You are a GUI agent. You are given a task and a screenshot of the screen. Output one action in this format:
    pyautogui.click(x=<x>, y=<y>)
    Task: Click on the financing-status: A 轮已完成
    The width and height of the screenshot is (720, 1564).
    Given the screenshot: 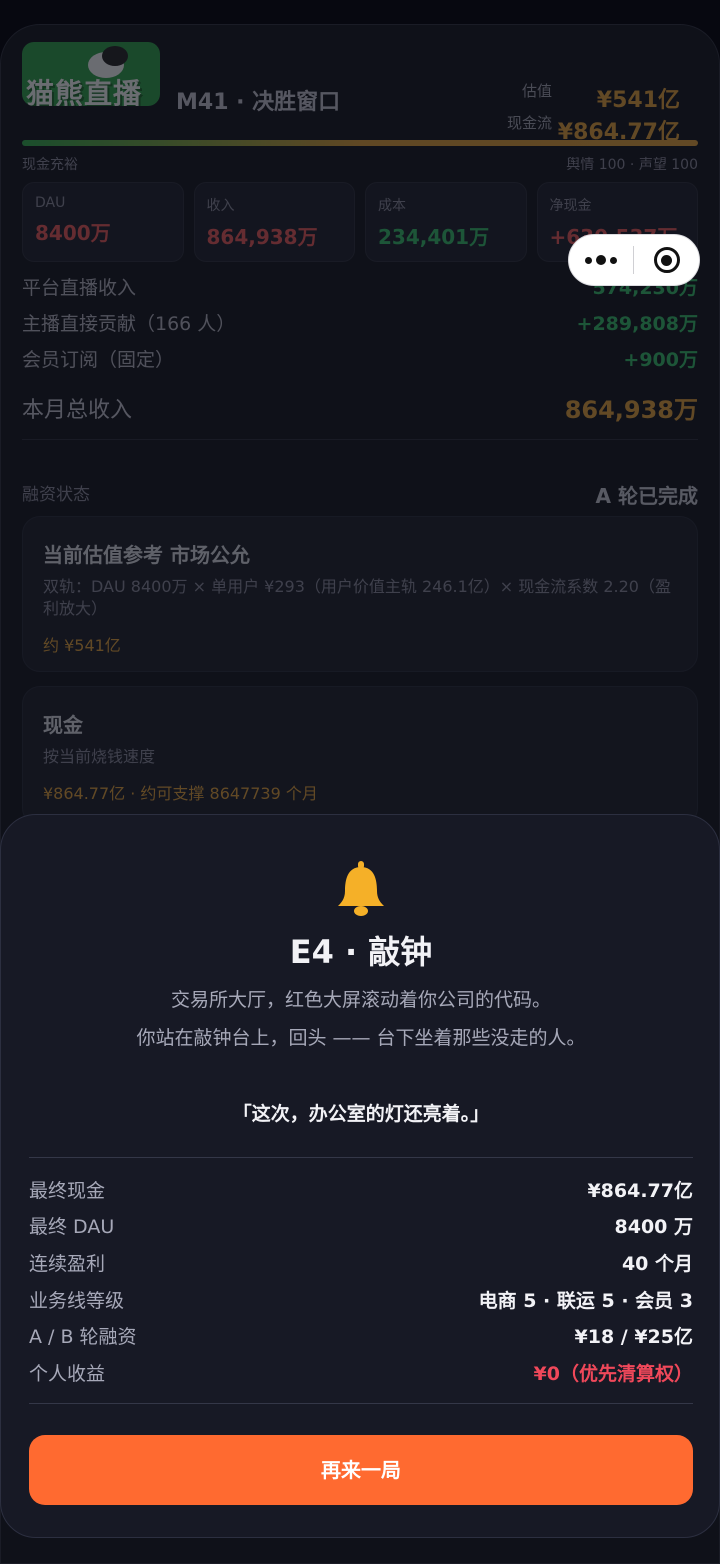 What is the action you would take?
    pyautogui.click(x=646, y=496)
    